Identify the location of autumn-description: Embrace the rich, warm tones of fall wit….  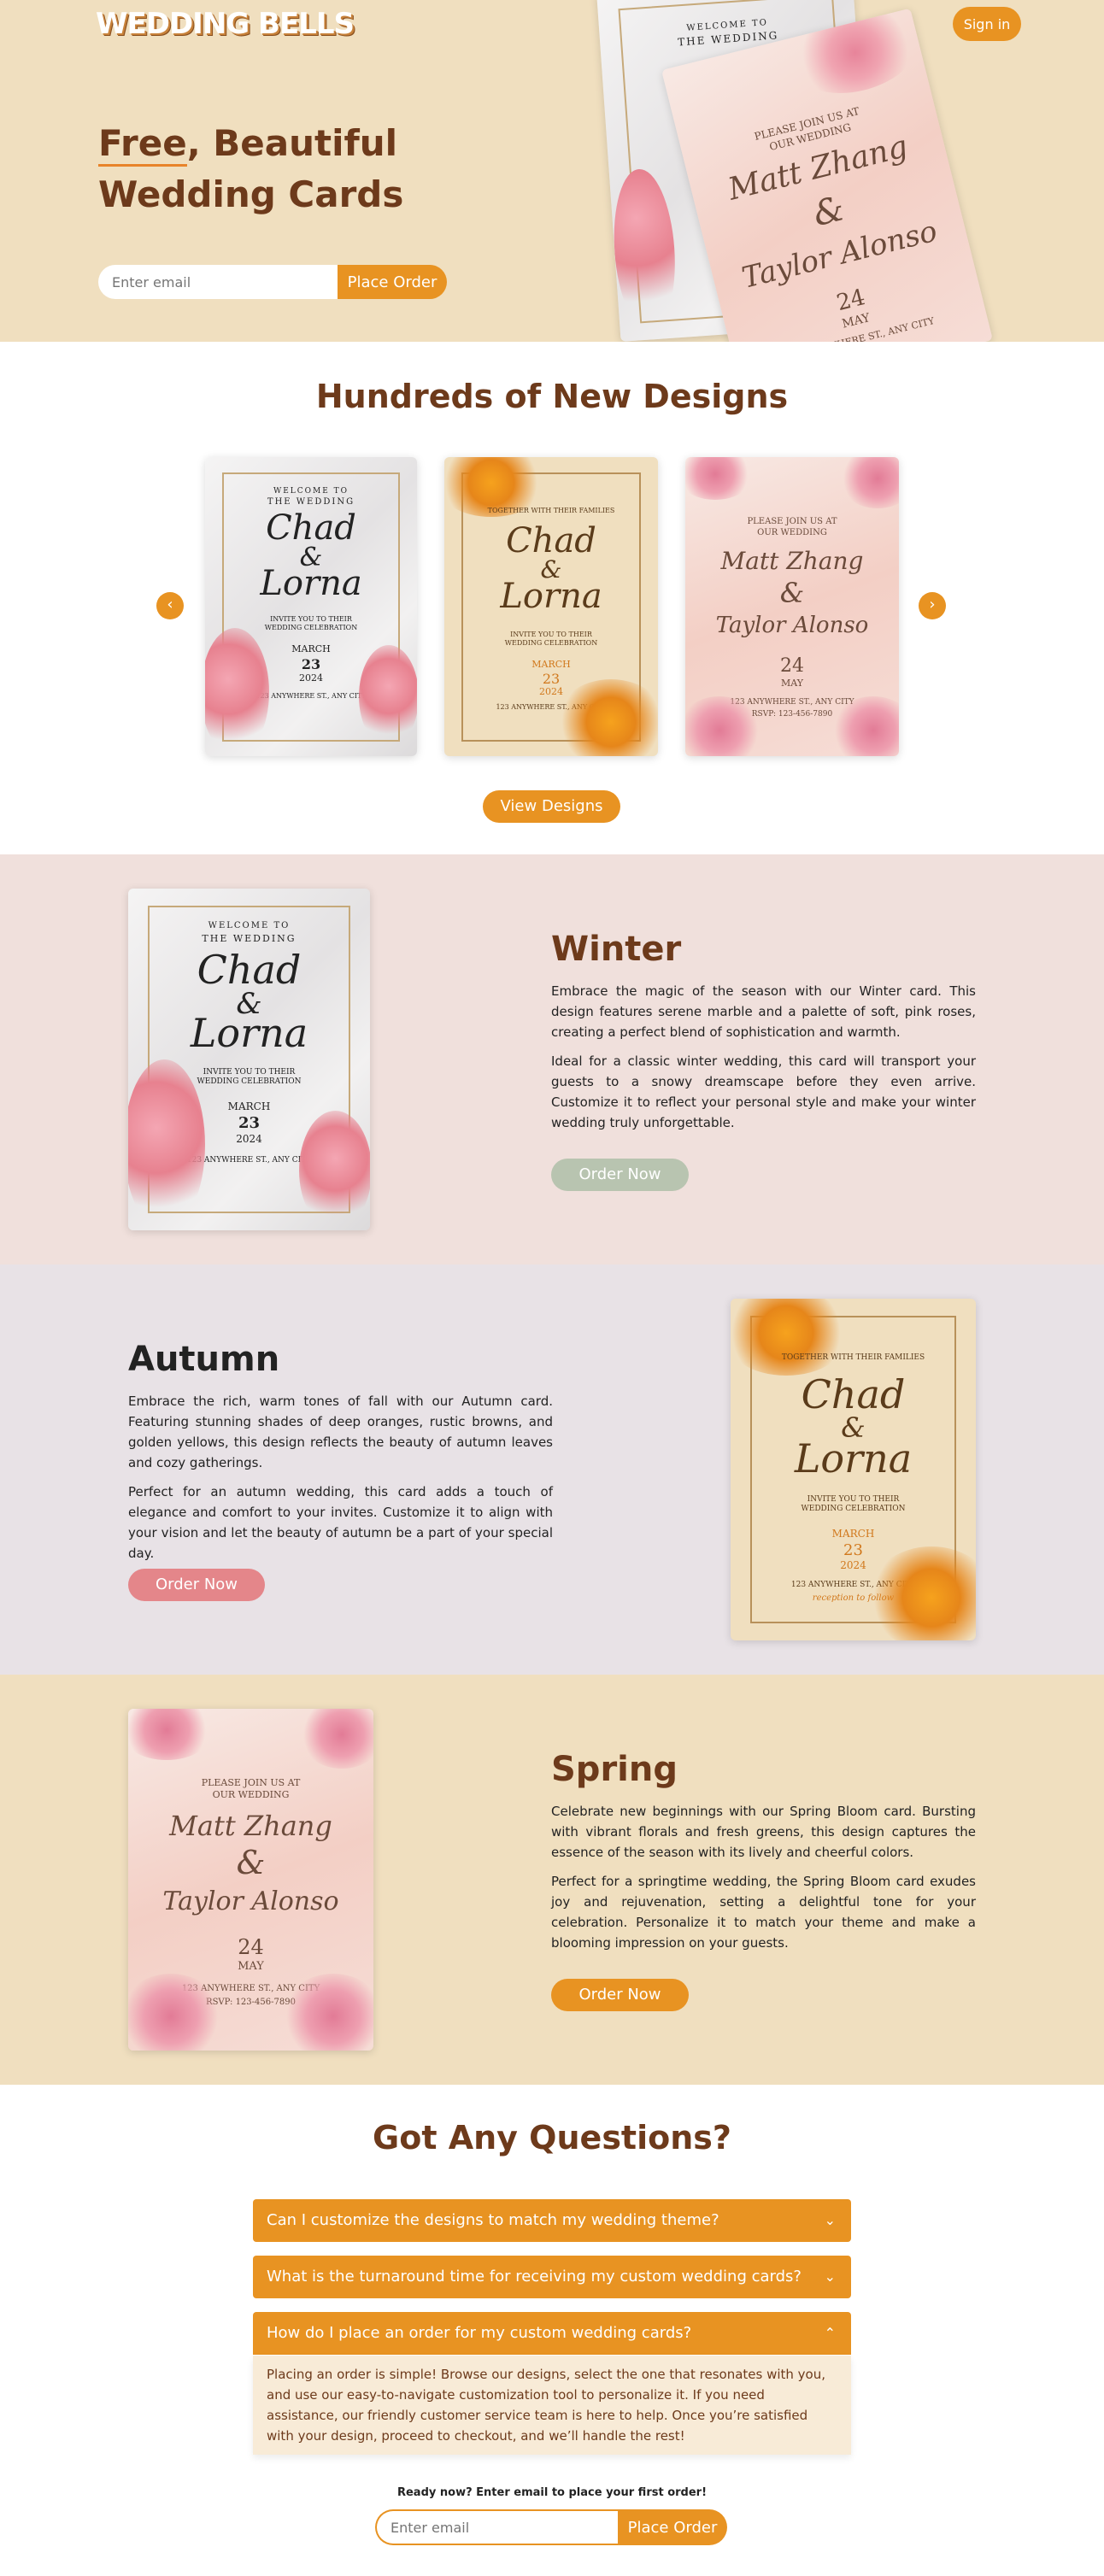
(340, 1481).